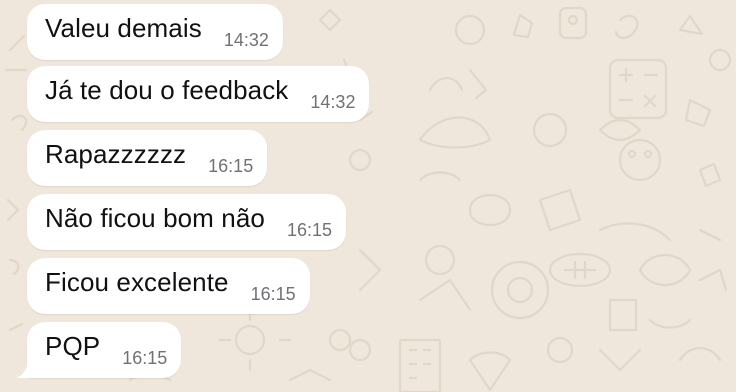  I want to click on message-text: PQP, so click(73, 345).